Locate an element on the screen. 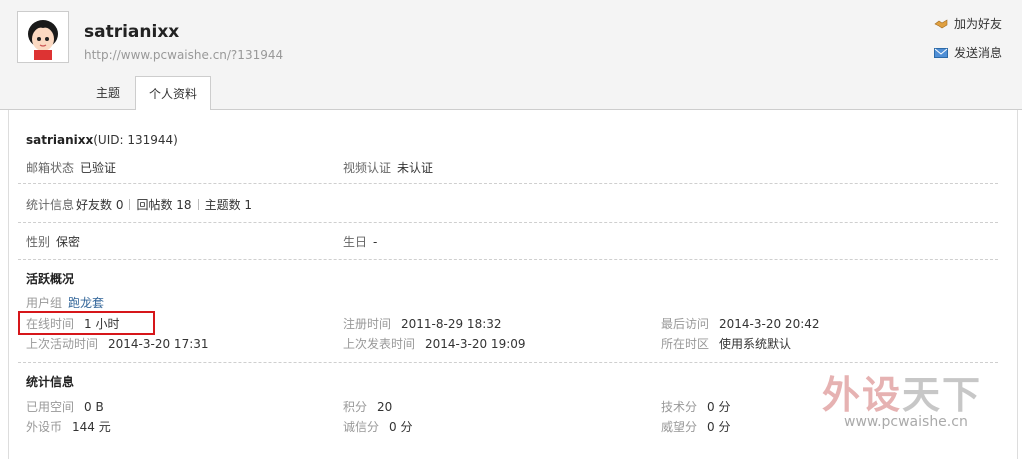 The height and width of the screenshot is (459, 1022). points-row: 积分 20 is located at coordinates (367, 406).